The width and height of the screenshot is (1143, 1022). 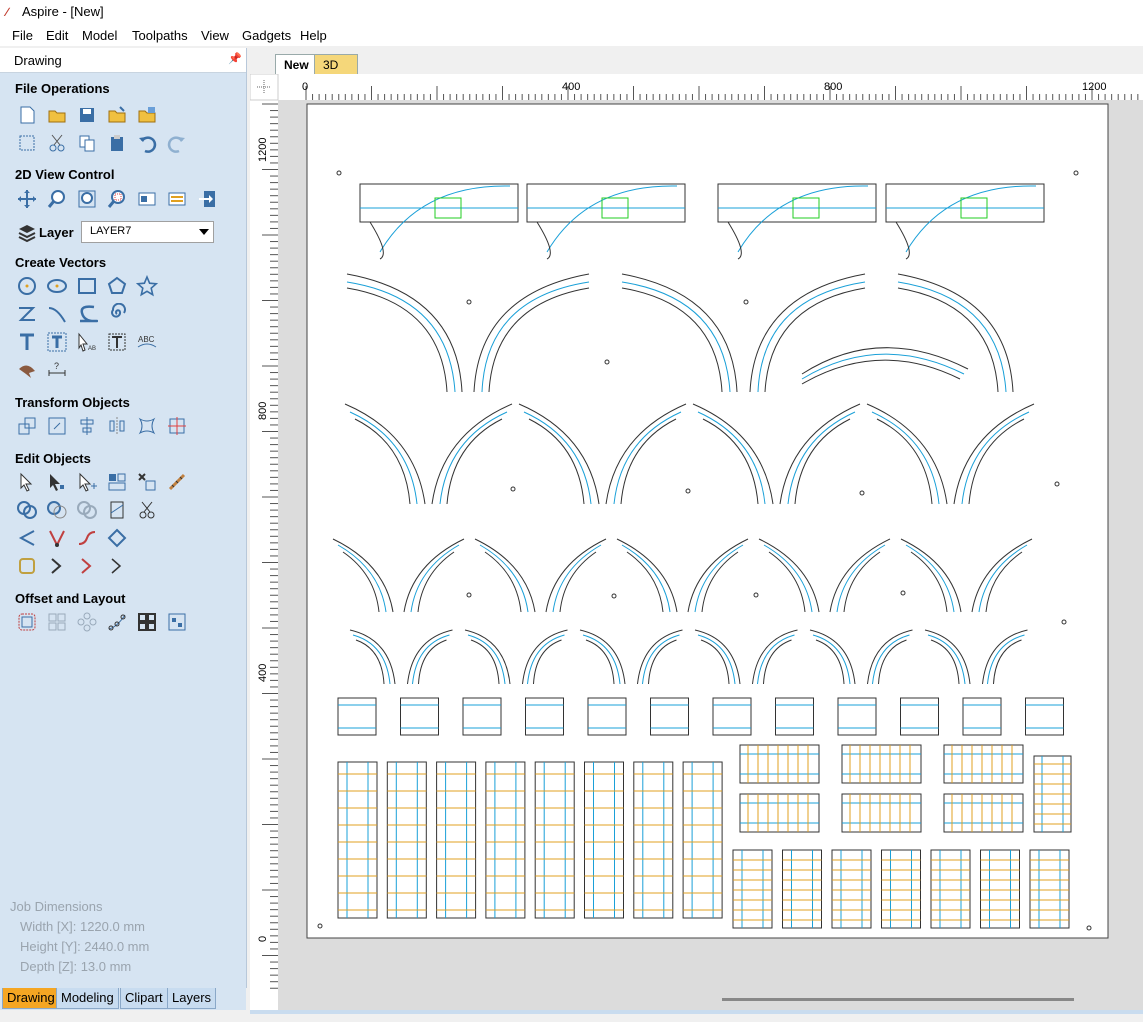 What do you see at coordinates (696, 87) in the screenshot?
I see `horizontal-ruler` at bounding box center [696, 87].